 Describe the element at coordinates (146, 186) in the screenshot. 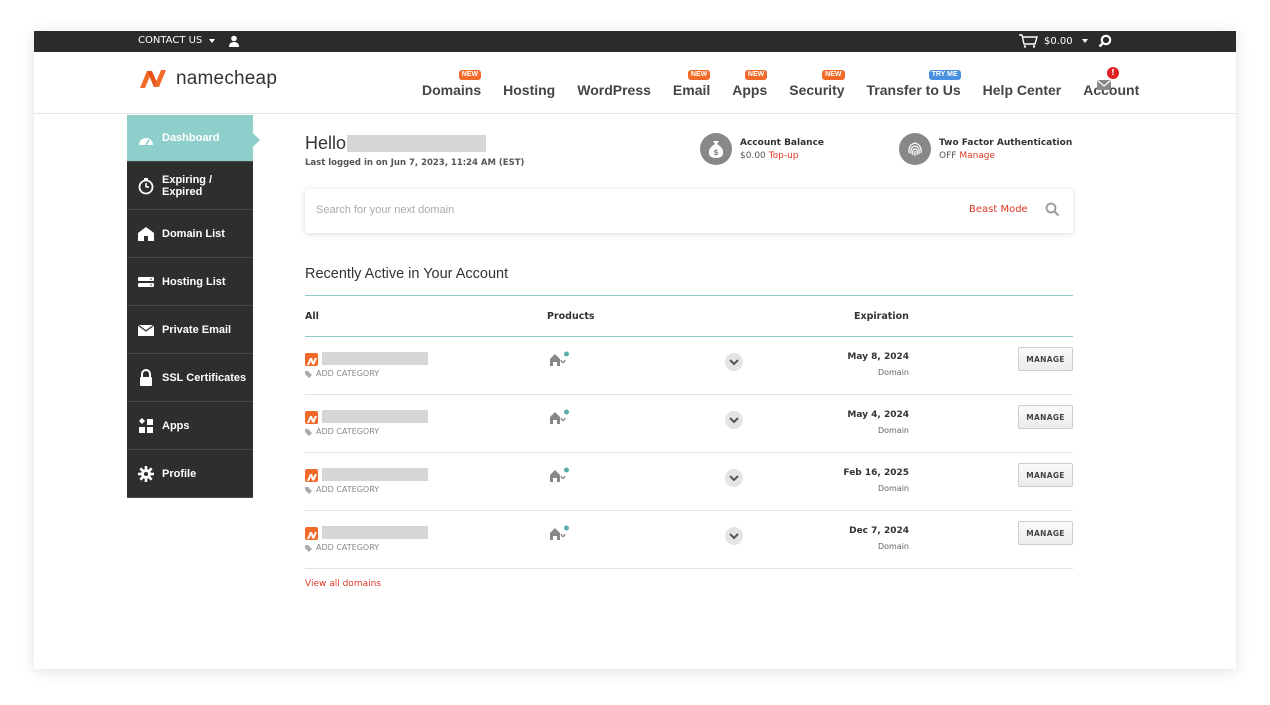

I see `stopwatch-icon` at that location.